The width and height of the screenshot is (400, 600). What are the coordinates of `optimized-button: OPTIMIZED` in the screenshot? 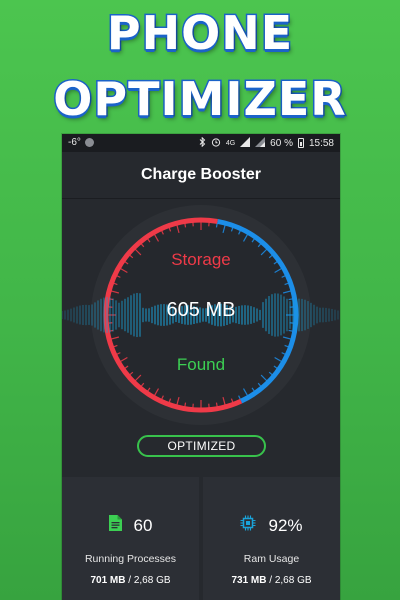 It's located at (201, 446).